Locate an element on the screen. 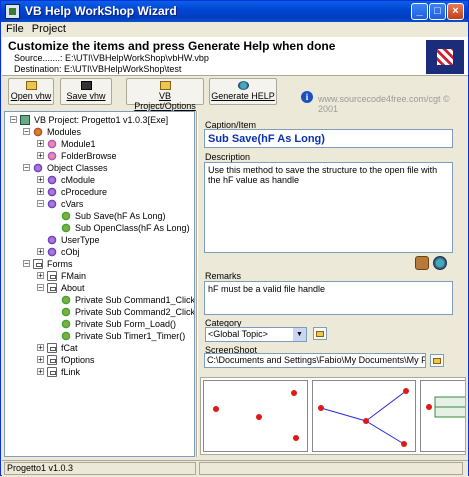  remarks-textarea: hF must be a valid file handle is located at coordinates (328, 298).